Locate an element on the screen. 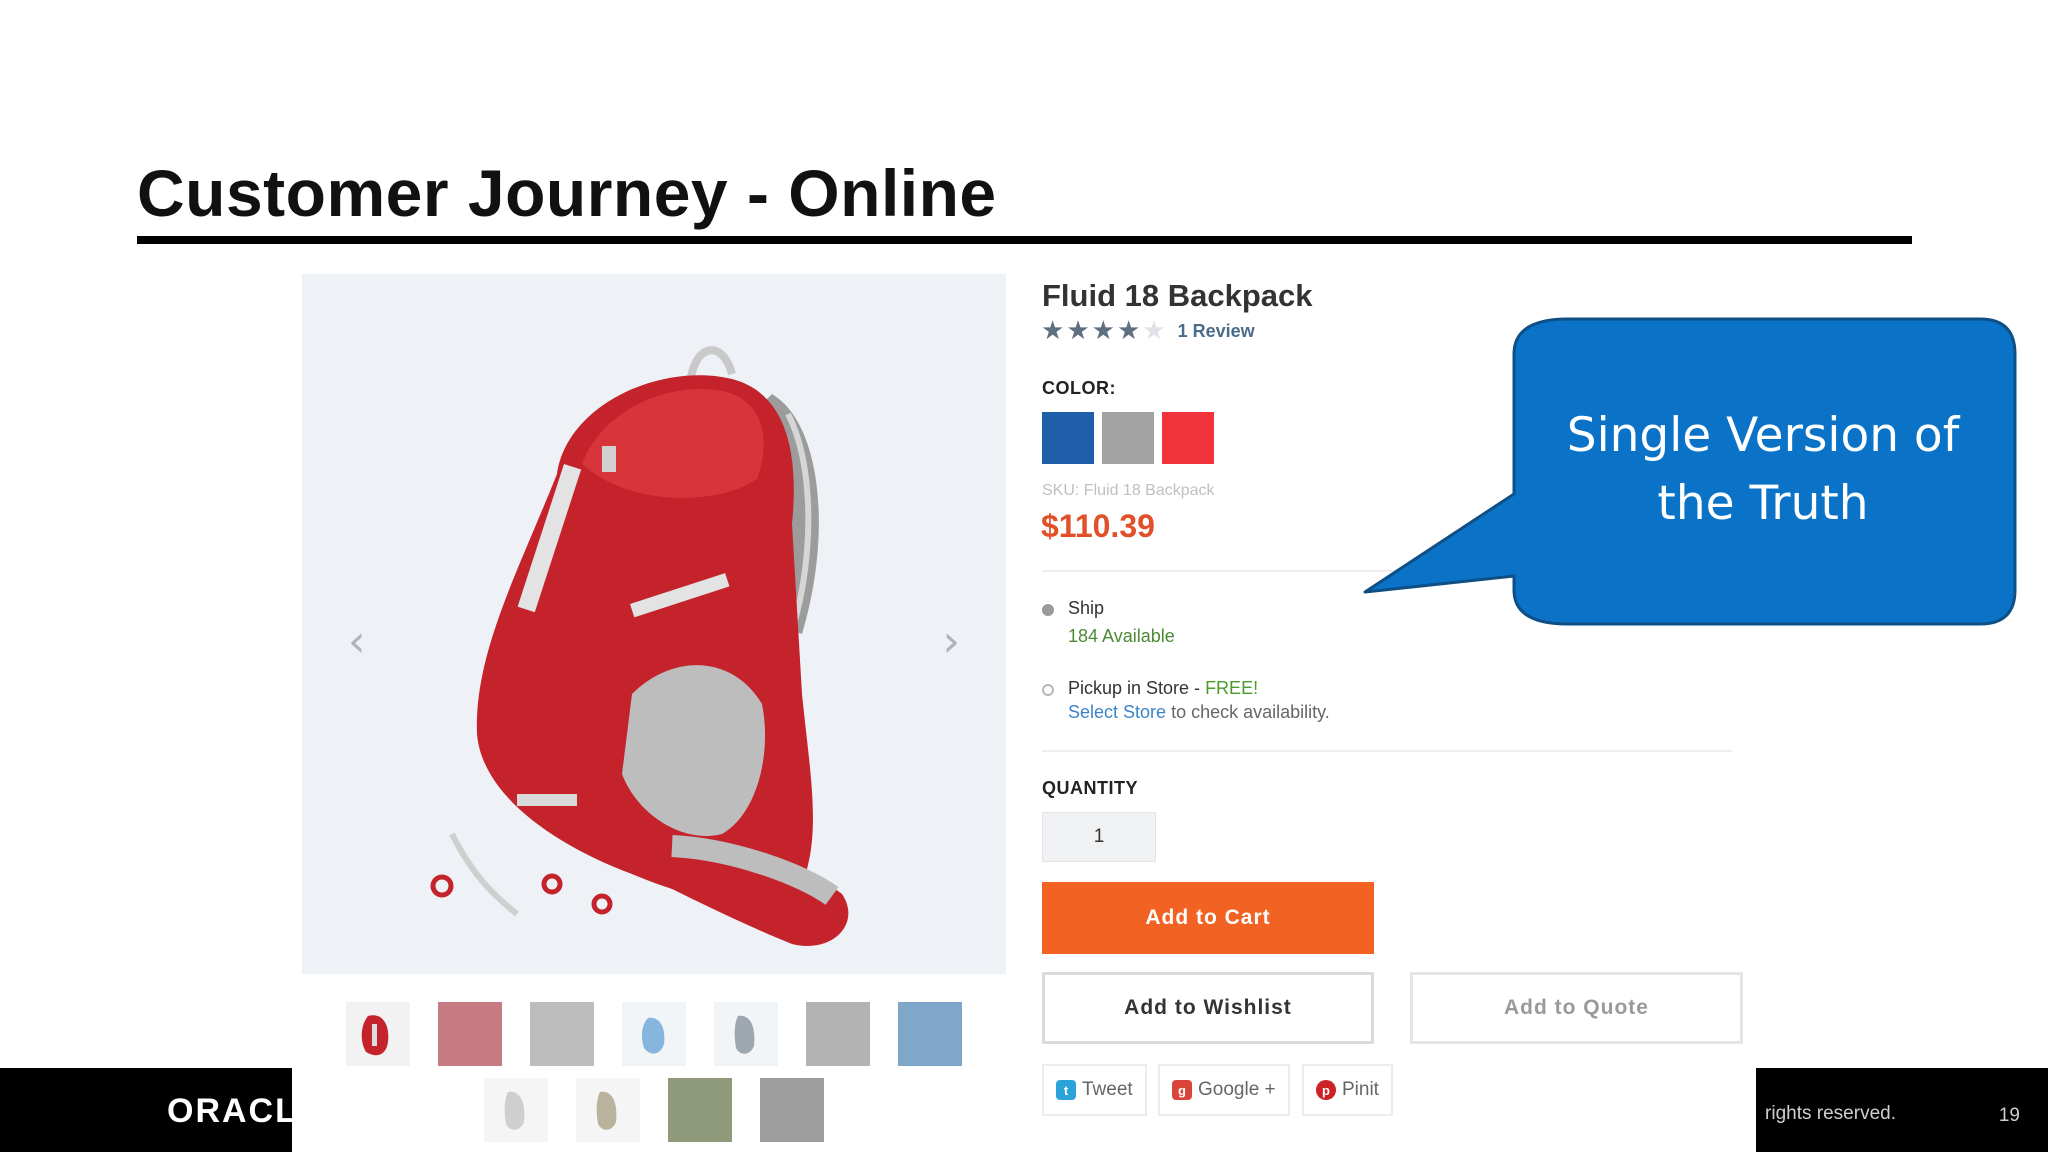 Image resolution: width=2048 pixels, height=1152 pixels. color-label: COLOR: is located at coordinates (1079, 388).